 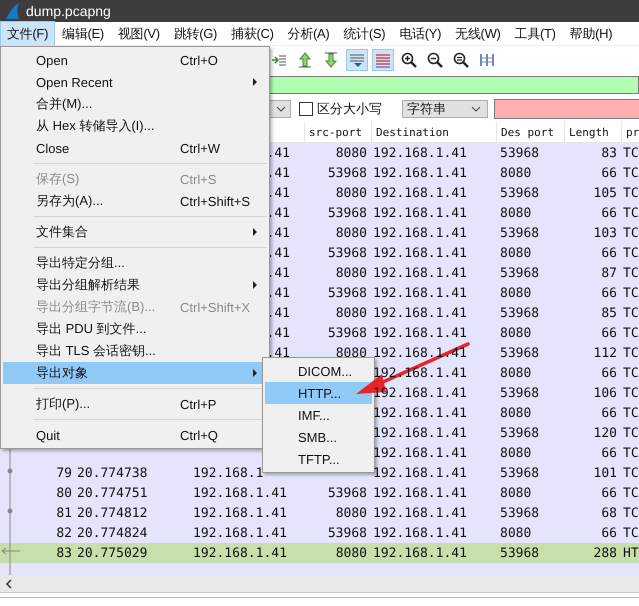 What do you see at coordinates (605, 553) in the screenshot?
I see `table-cell-text: 288` at bounding box center [605, 553].